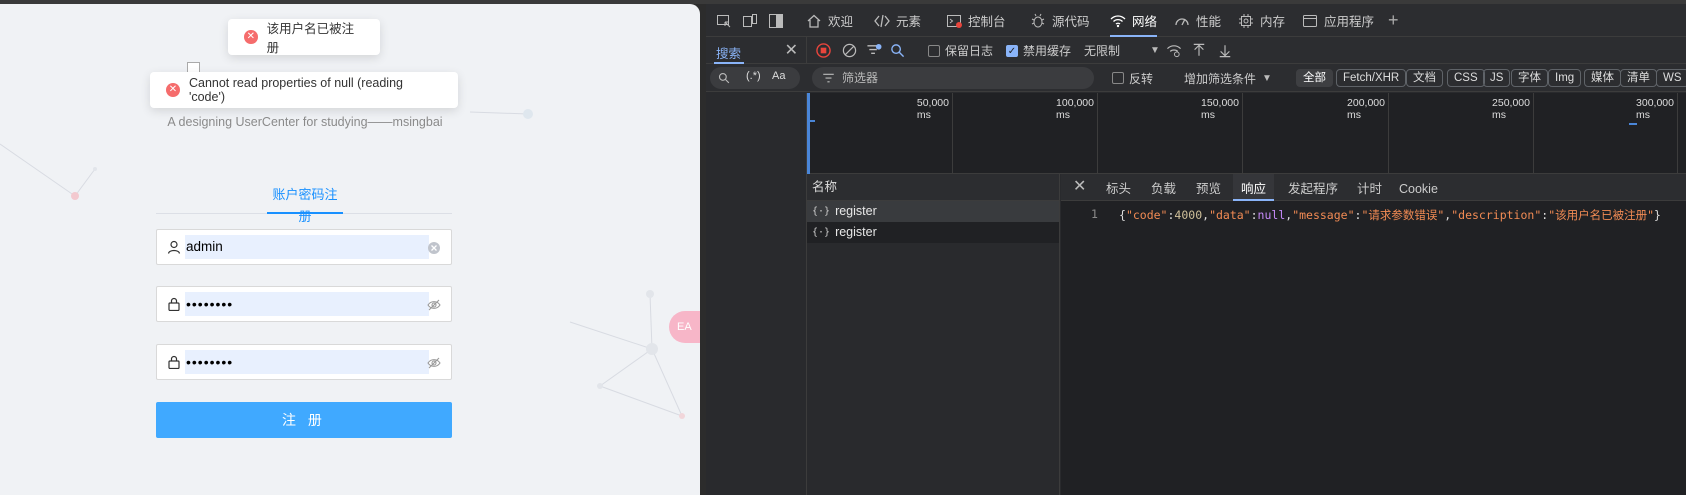 The image size is (1686, 495). I want to click on json-number: 4000, so click(1188, 215).